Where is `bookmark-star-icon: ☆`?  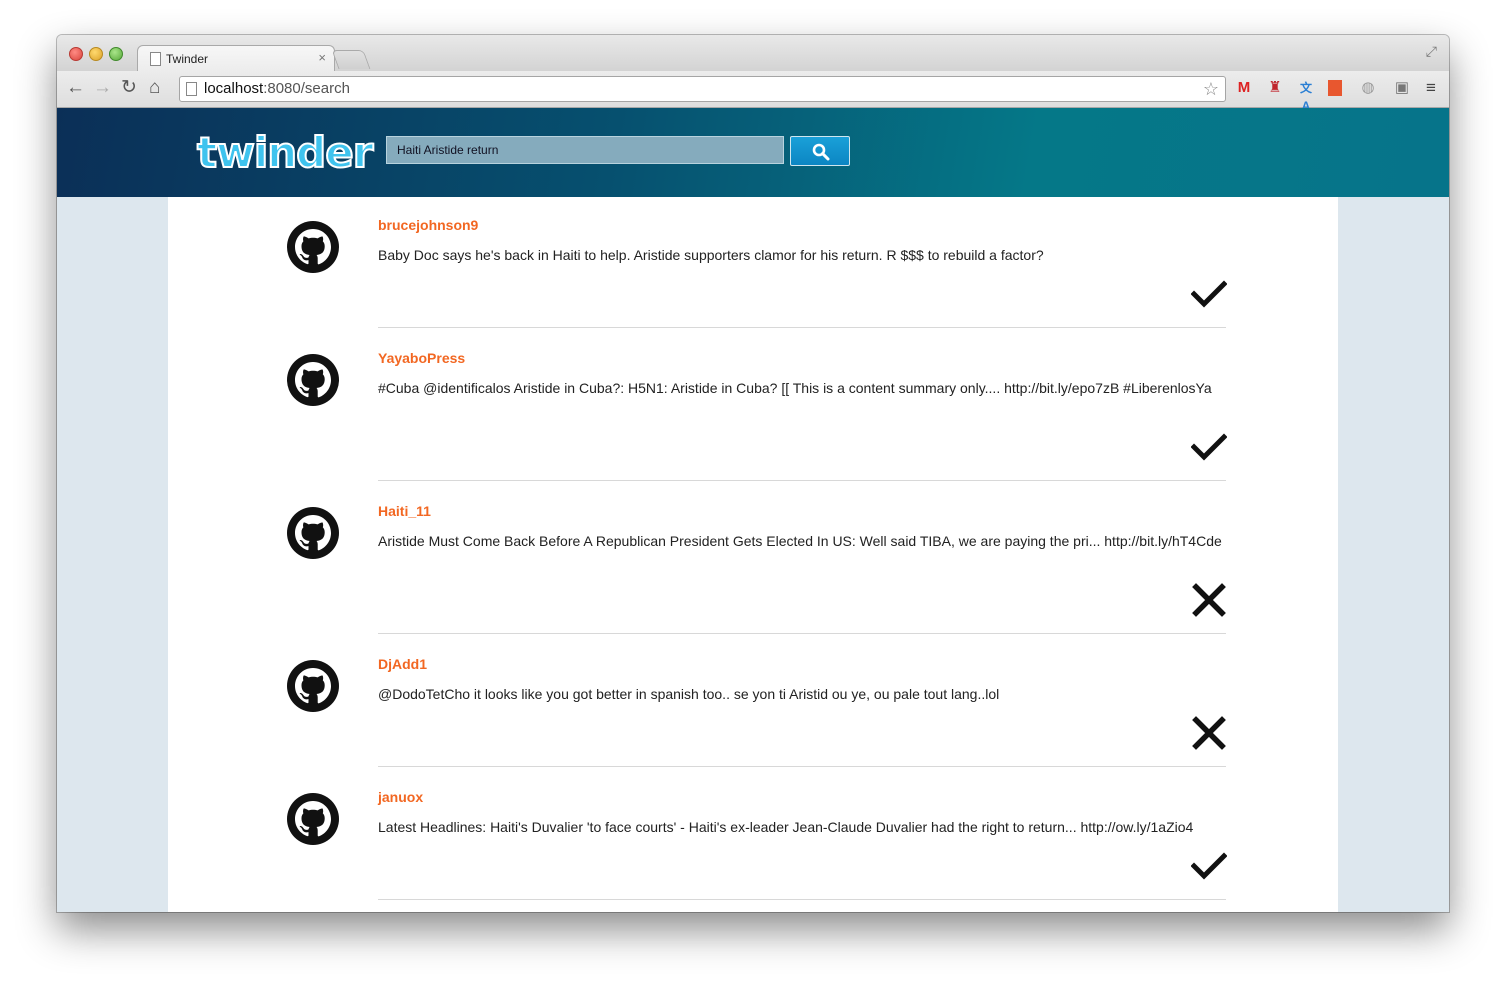
bookmark-star-icon: ☆ is located at coordinates (1211, 89).